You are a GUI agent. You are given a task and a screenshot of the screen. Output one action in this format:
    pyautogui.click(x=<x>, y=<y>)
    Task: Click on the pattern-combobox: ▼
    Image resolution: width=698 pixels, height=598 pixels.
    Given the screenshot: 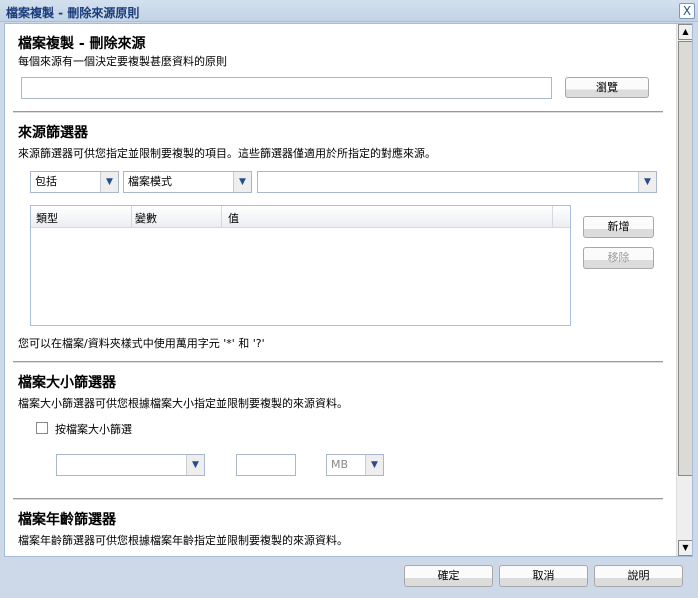 What is the action you would take?
    pyautogui.click(x=457, y=182)
    